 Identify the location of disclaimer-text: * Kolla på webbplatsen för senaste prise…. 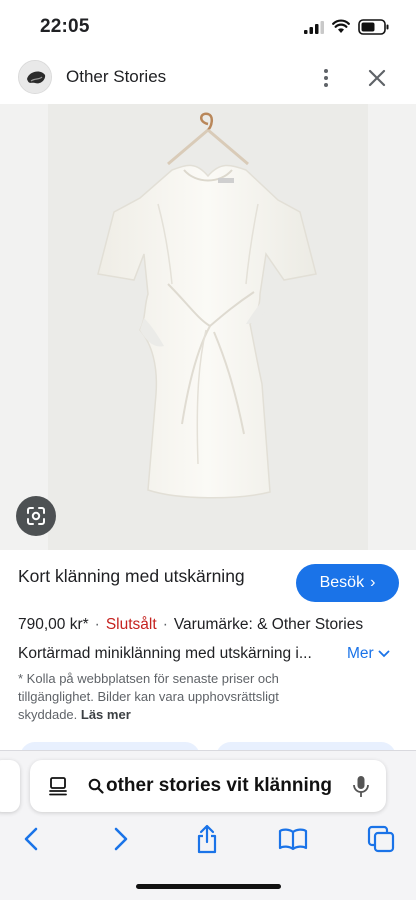
(148, 696).